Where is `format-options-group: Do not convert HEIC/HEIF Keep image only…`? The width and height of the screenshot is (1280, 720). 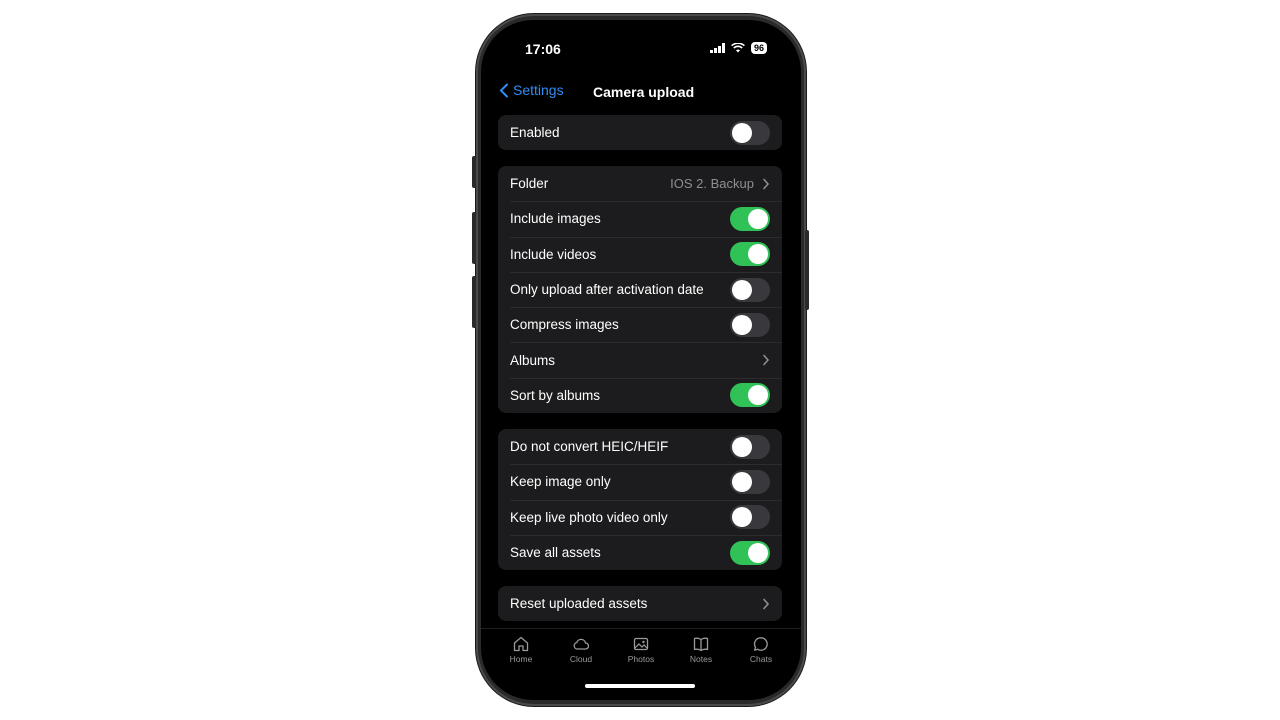
format-options-group: Do not convert HEIC/HEIF Keep image only… is located at coordinates (640, 500).